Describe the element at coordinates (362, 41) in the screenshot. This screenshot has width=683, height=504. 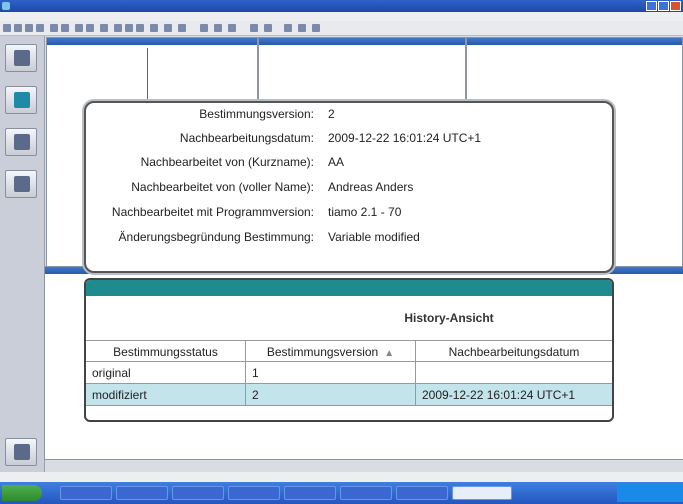
I see `information-panel-header` at that location.